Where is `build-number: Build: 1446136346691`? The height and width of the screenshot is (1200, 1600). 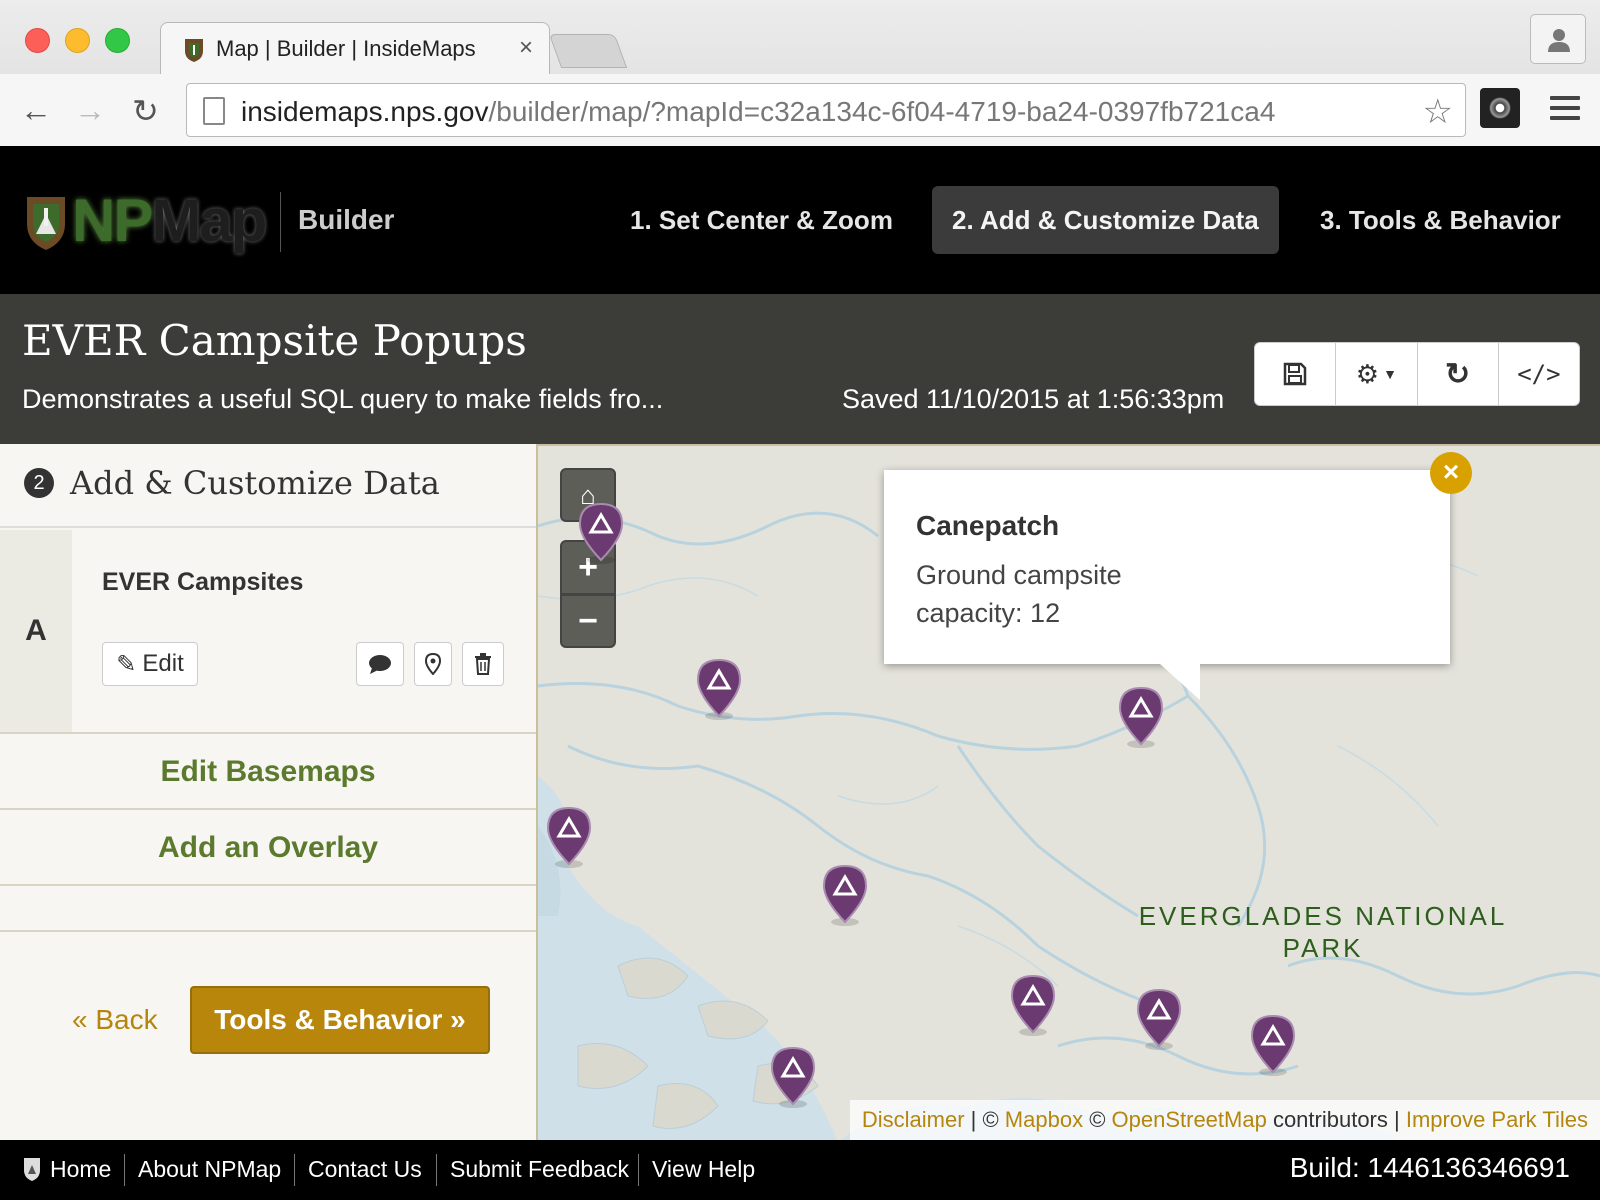 build-number: Build: 1446136346691 is located at coordinates (1429, 1167).